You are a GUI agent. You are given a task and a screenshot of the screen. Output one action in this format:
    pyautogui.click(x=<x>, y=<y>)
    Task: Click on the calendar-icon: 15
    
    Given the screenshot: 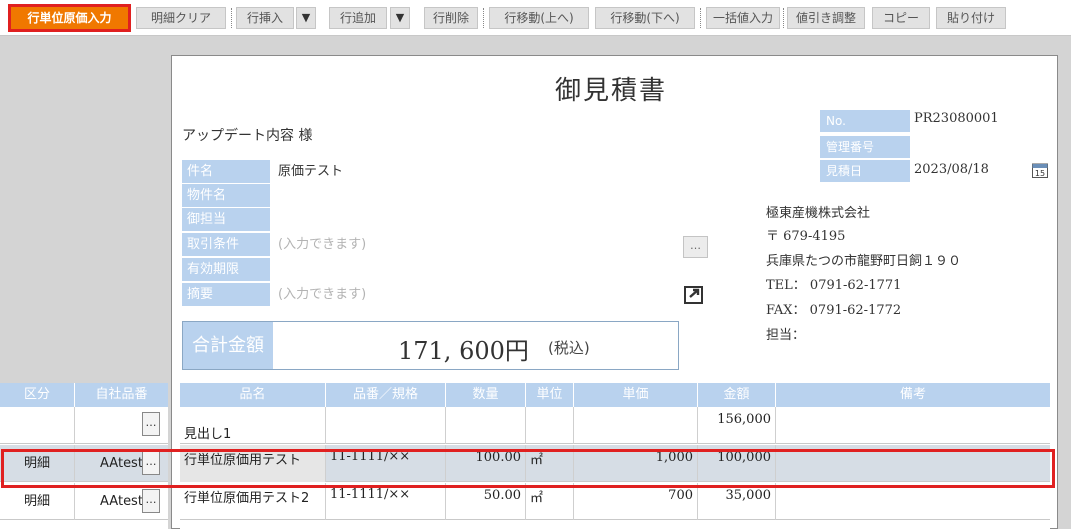 What is the action you would take?
    pyautogui.click(x=1040, y=170)
    